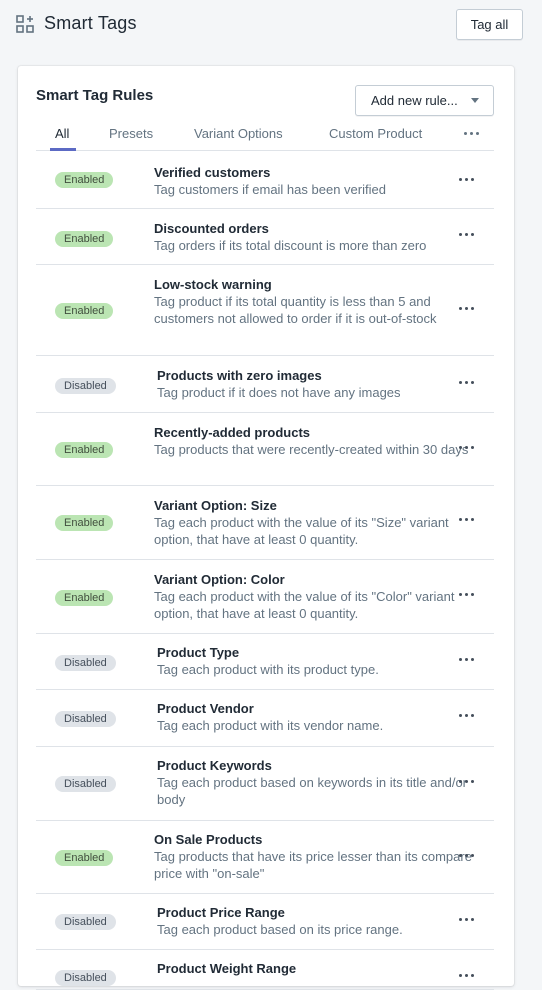 The width and height of the screenshot is (542, 990). I want to click on rule-name: Product Type, so click(198, 652).